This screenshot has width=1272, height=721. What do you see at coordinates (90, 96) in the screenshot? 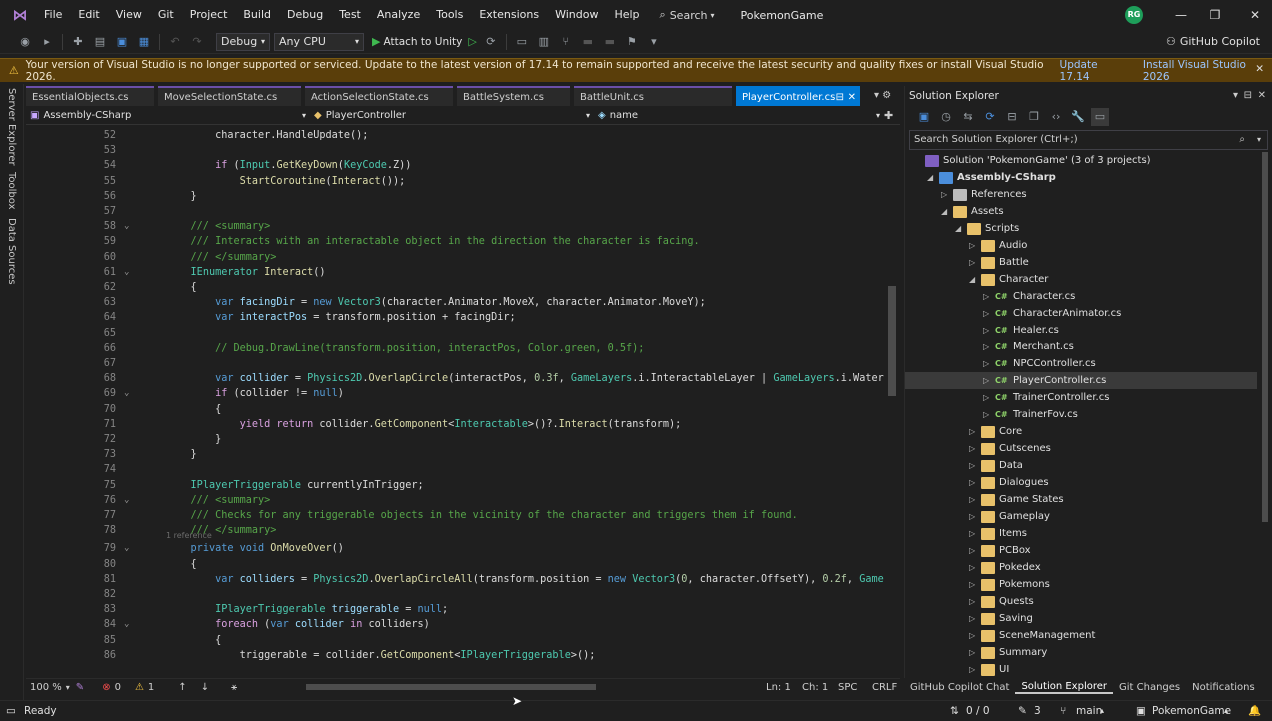
I see `tab-essential-objects: EssentialObjects.cs` at bounding box center [90, 96].